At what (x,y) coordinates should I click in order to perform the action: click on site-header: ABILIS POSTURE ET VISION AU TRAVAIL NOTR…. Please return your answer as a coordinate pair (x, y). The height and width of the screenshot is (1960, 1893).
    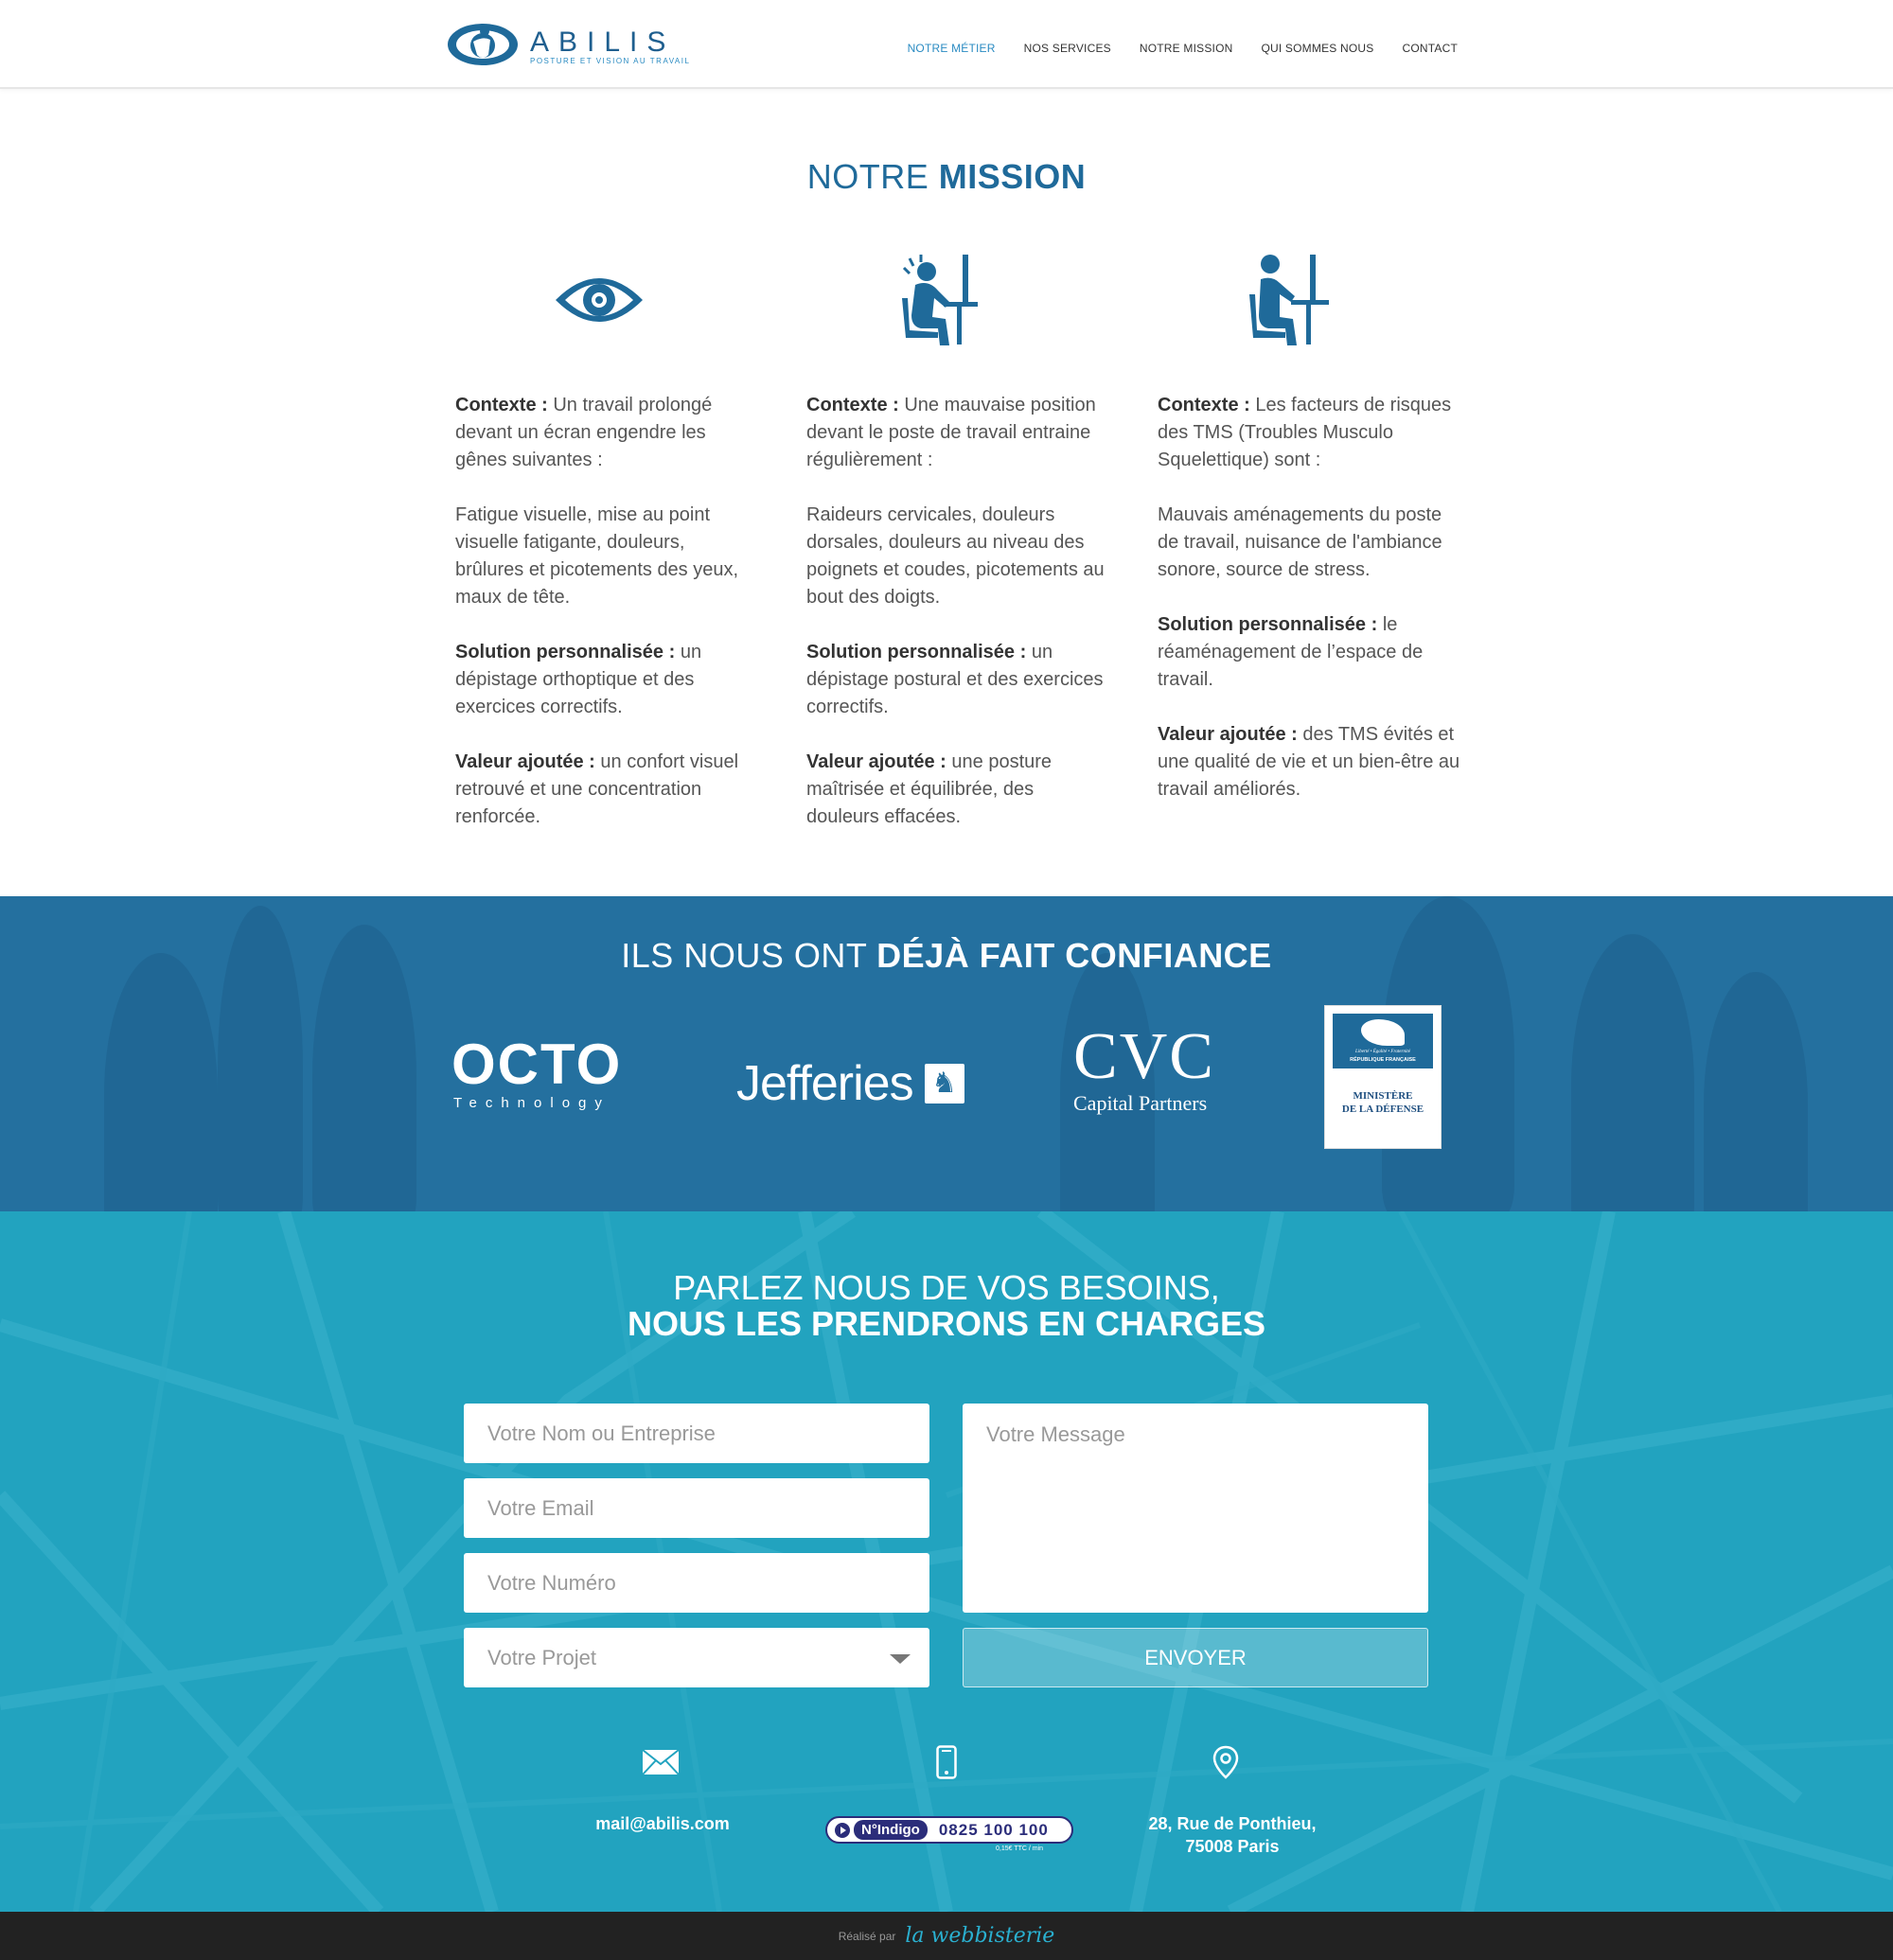
    Looking at the image, I should click on (947, 44).